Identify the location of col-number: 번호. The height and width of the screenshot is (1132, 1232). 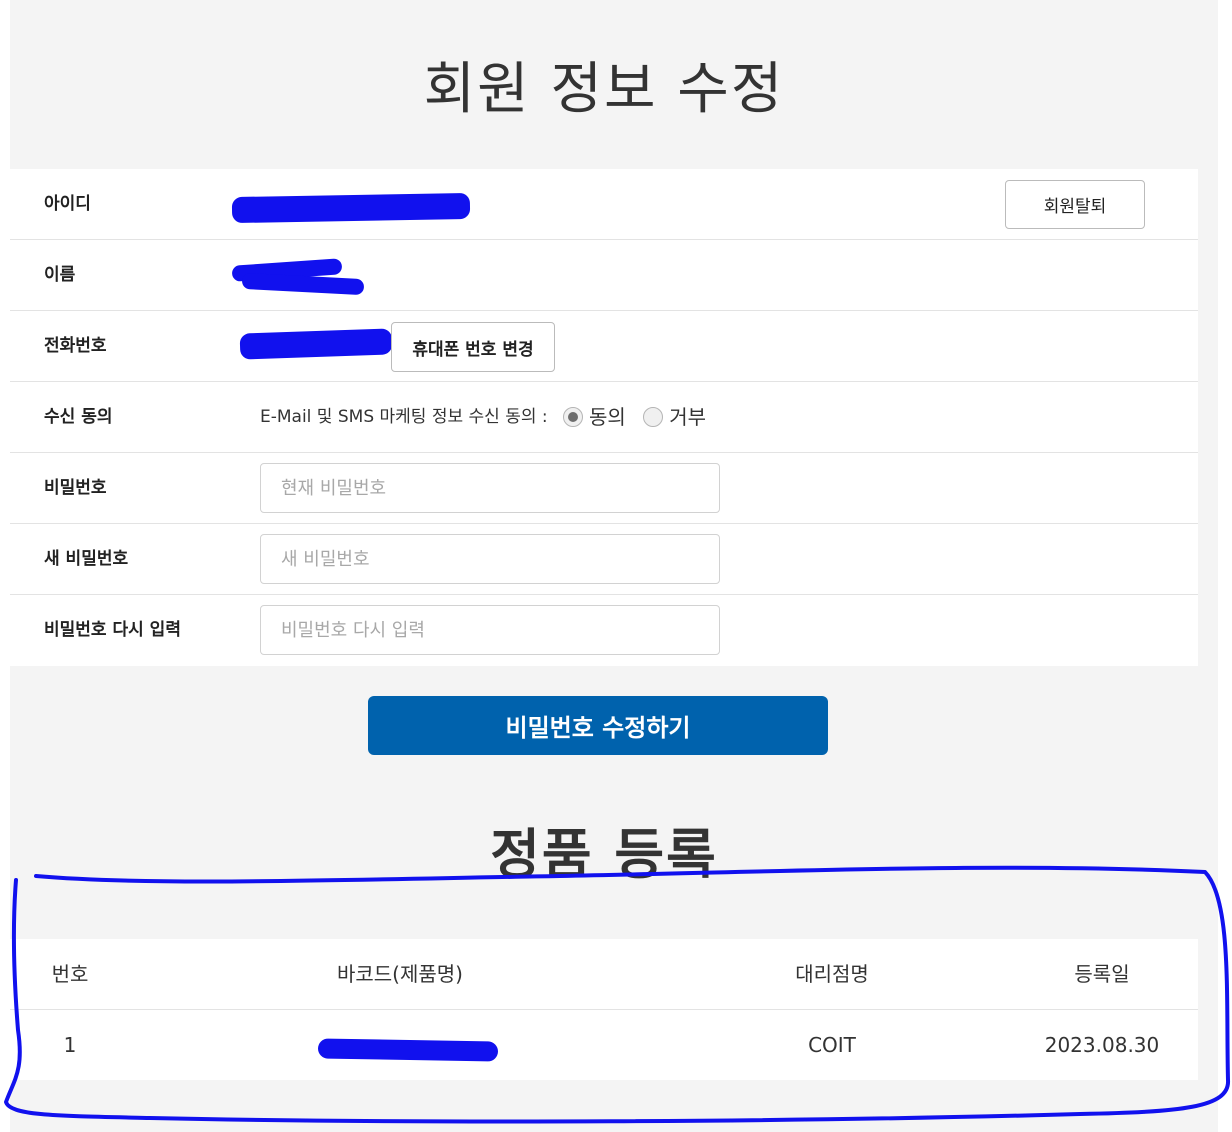
(70, 974).